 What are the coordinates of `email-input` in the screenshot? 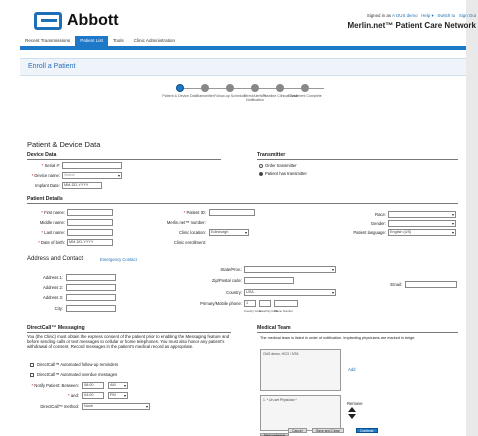 It's located at (431, 284).